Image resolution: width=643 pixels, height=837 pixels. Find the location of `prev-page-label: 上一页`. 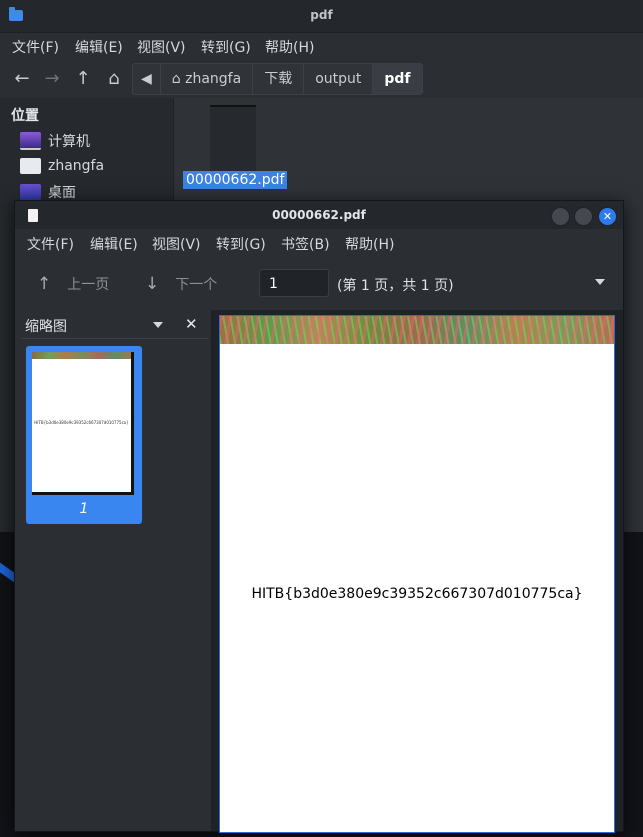

prev-page-label: 上一页 is located at coordinates (88, 285).